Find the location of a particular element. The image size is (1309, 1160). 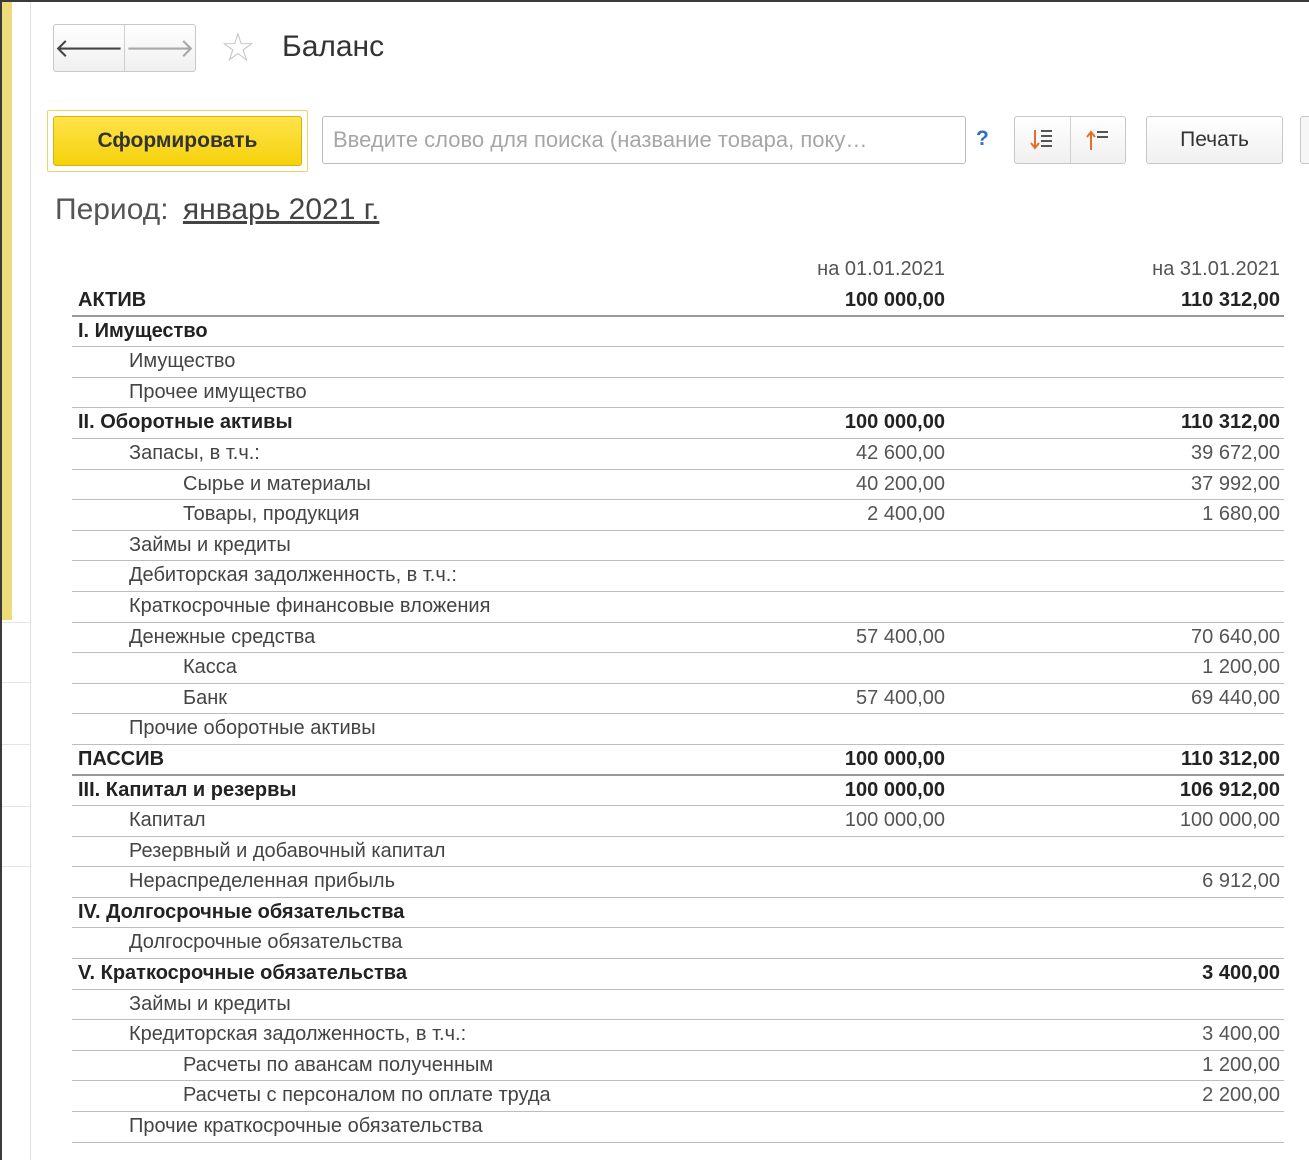

report-row: Товары, продукция 2 400,00 1 680,00 is located at coordinates (678, 515).